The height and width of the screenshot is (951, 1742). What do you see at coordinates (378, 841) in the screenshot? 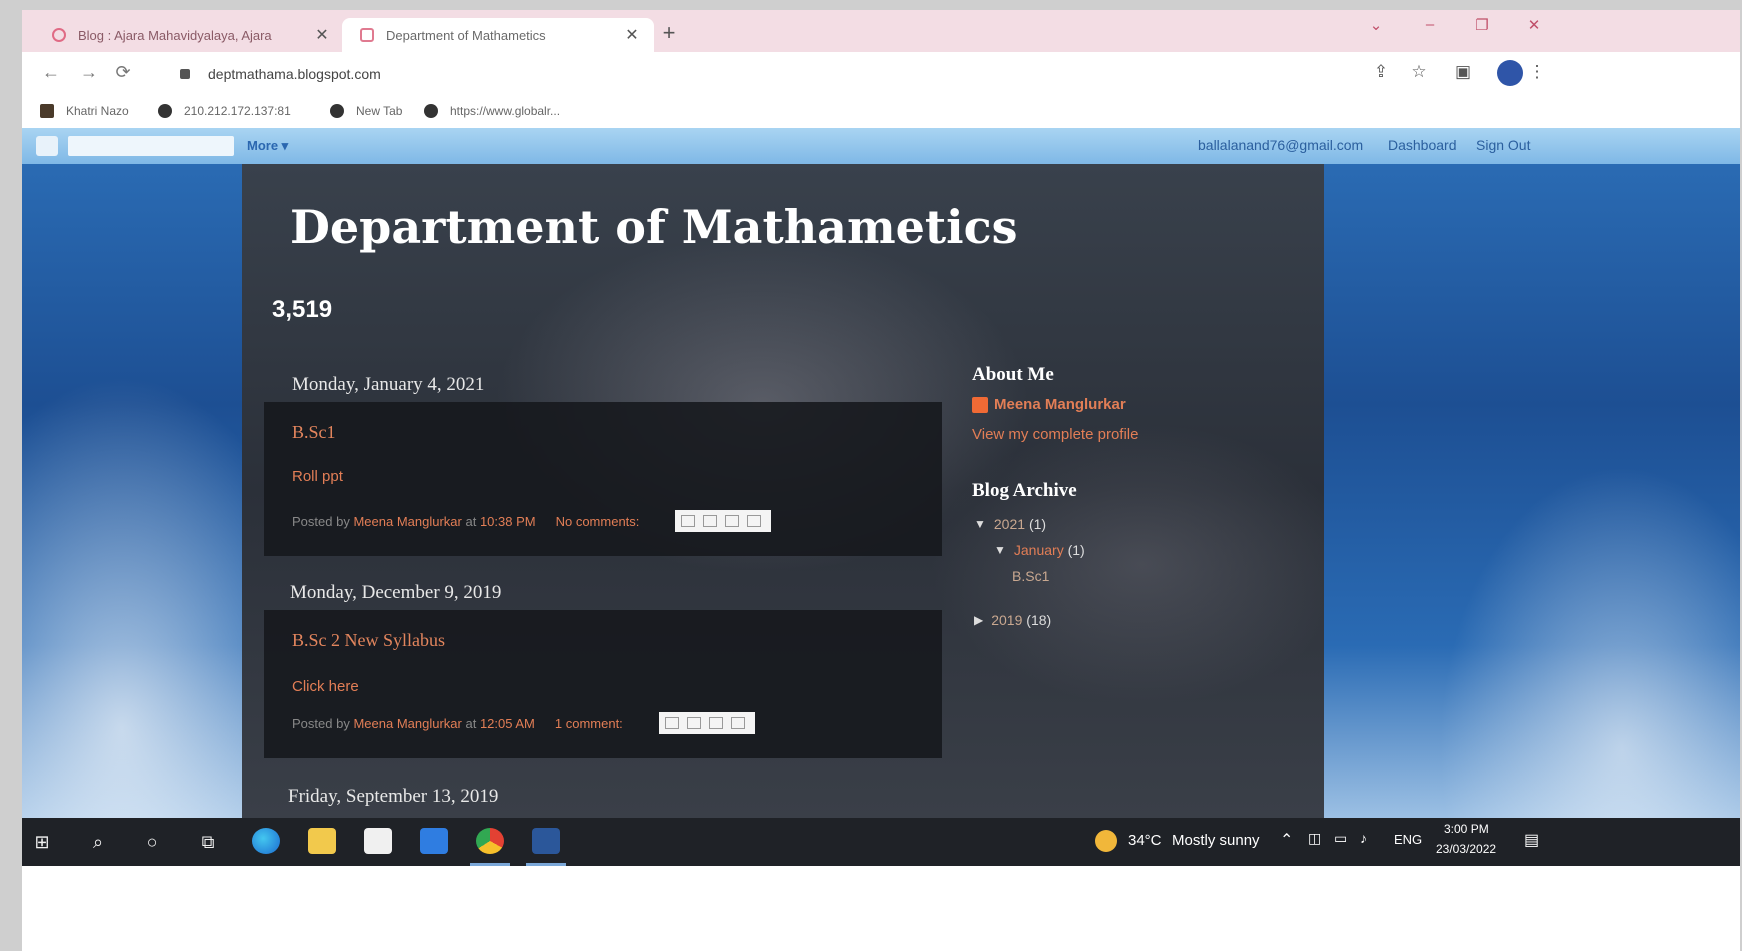
I see `store-icon` at bounding box center [378, 841].